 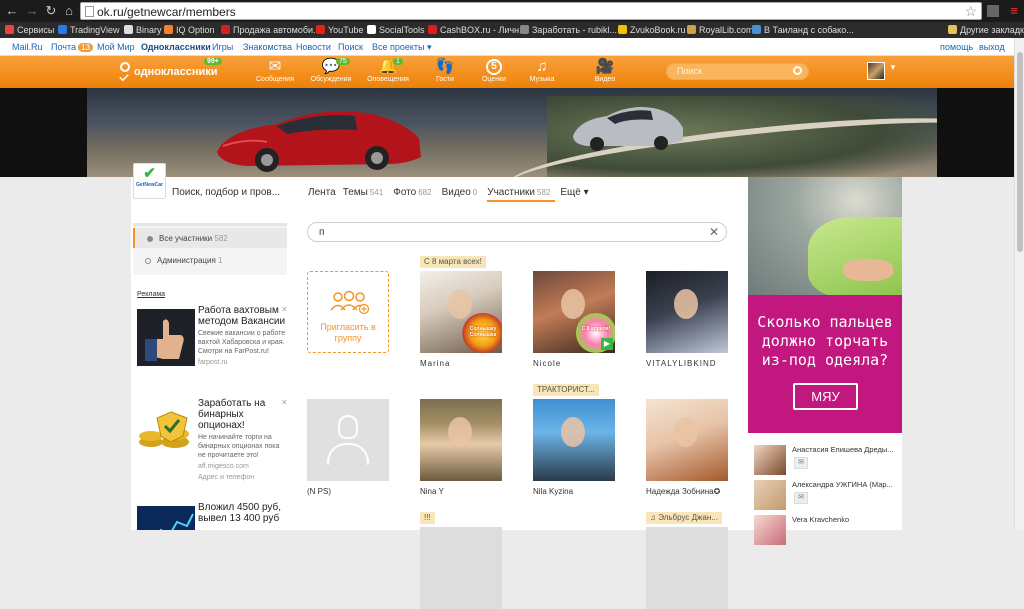 I want to click on address-bar: ok.ru/getnewcar/members ☆, so click(x=531, y=11).